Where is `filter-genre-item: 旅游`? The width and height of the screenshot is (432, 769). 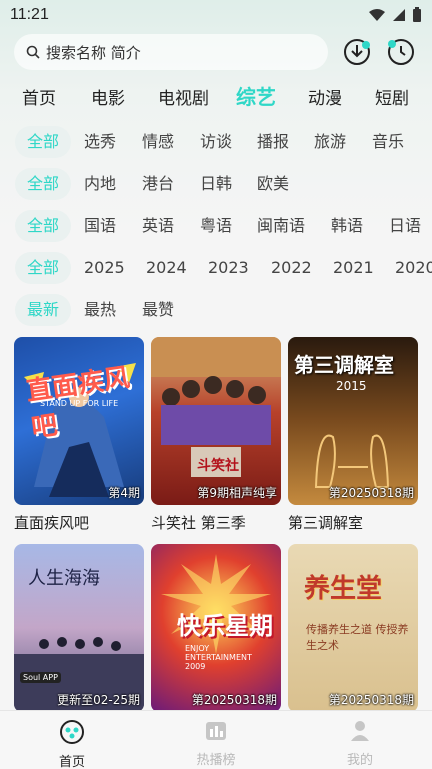
filter-genre-item: 旅游 is located at coordinates (330, 142).